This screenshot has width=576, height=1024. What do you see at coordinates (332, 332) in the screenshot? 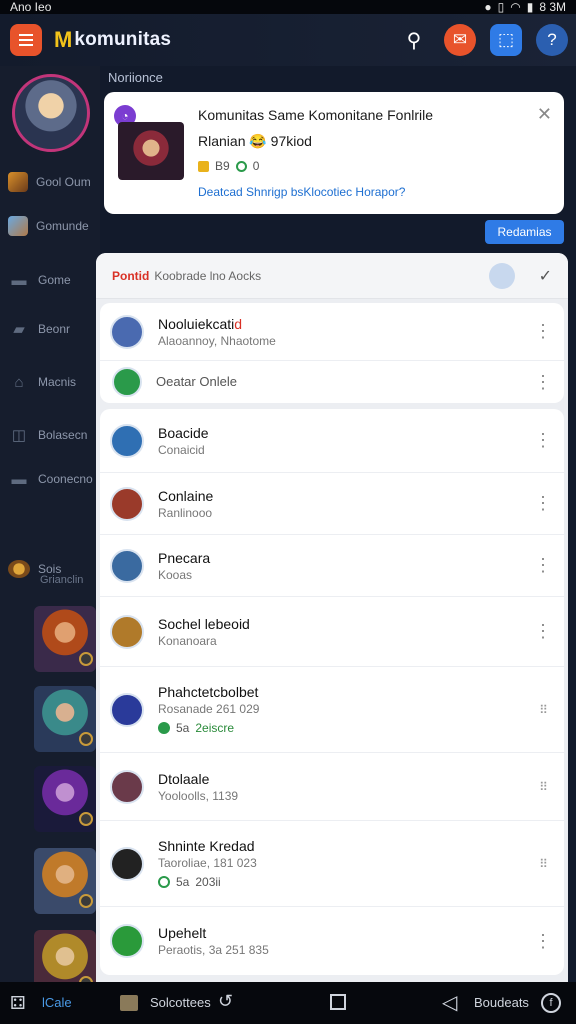
I see `list-item: Nooluiekcatid Alaoannoy, Nhaotome ⋮` at bounding box center [332, 332].